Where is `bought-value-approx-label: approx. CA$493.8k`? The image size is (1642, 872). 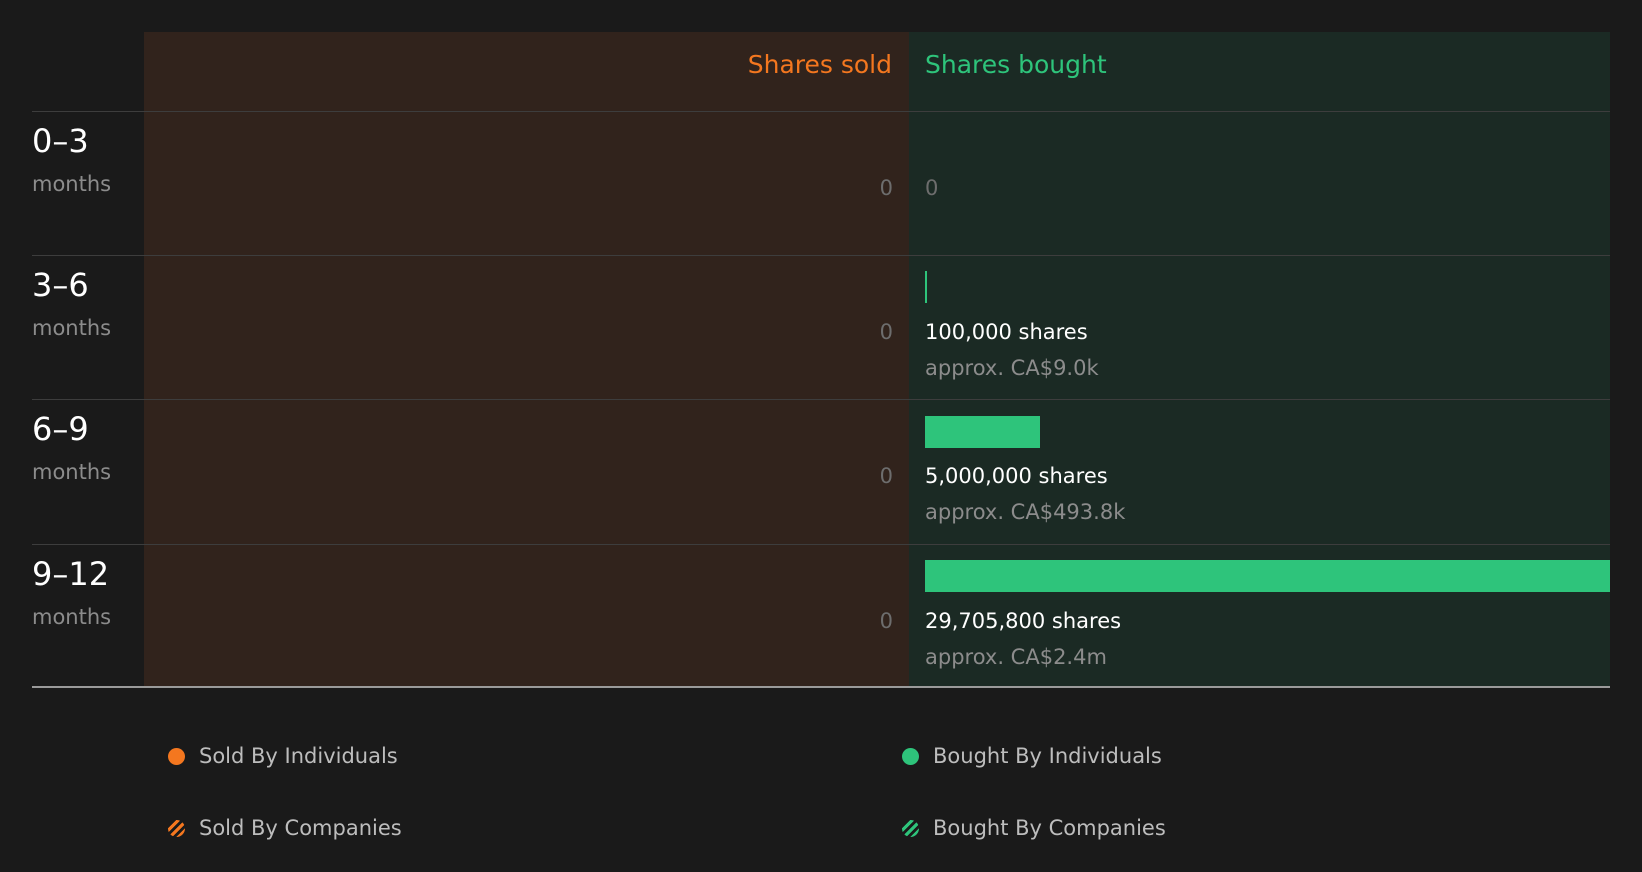
bought-value-approx-label: approx. CA$493.8k is located at coordinates (1025, 512).